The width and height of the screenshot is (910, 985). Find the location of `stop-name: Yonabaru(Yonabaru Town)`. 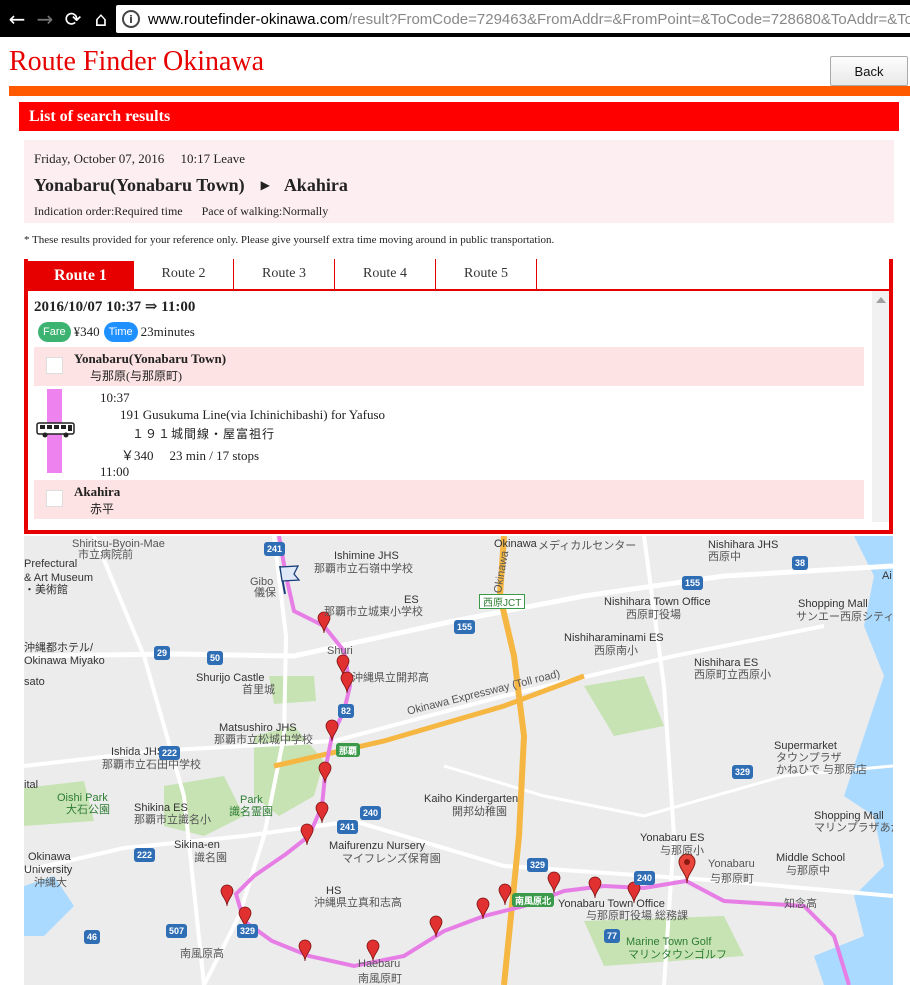

stop-name: Yonabaru(Yonabaru Town) is located at coordinates (150, 358).